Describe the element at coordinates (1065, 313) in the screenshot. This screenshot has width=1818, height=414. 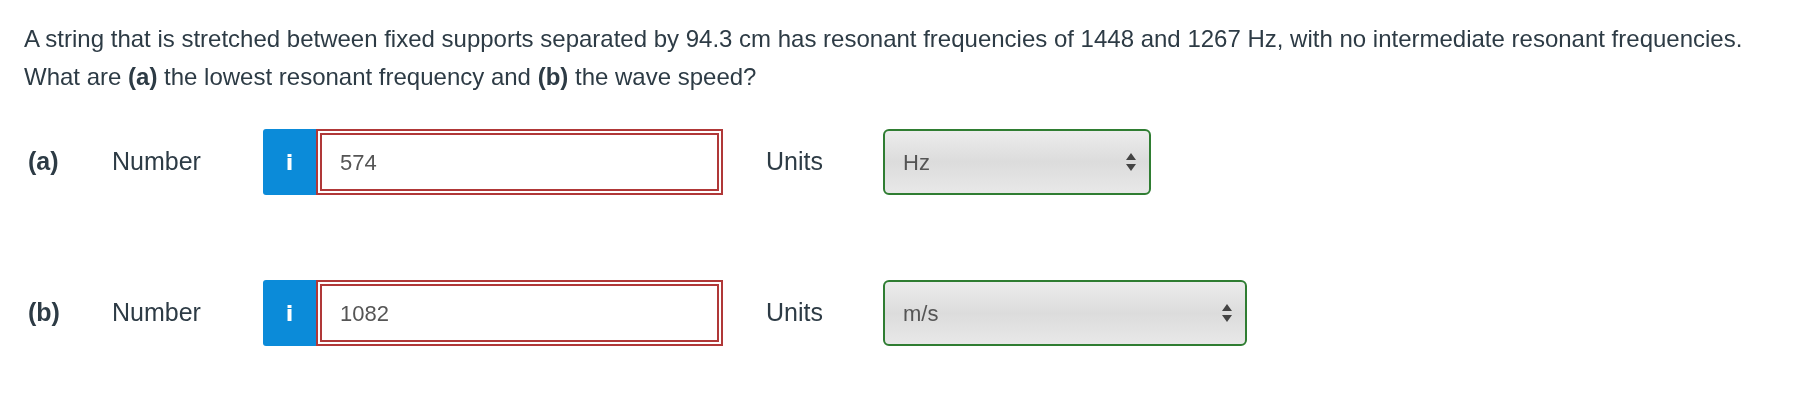
I see `unit-select: m/s` at that location.